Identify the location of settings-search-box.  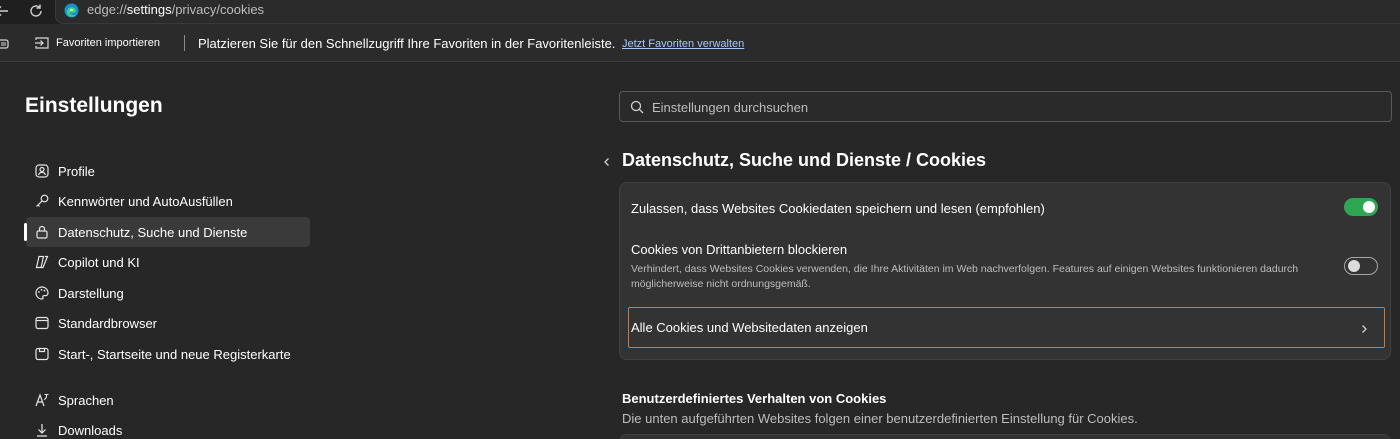
(1005, 106).